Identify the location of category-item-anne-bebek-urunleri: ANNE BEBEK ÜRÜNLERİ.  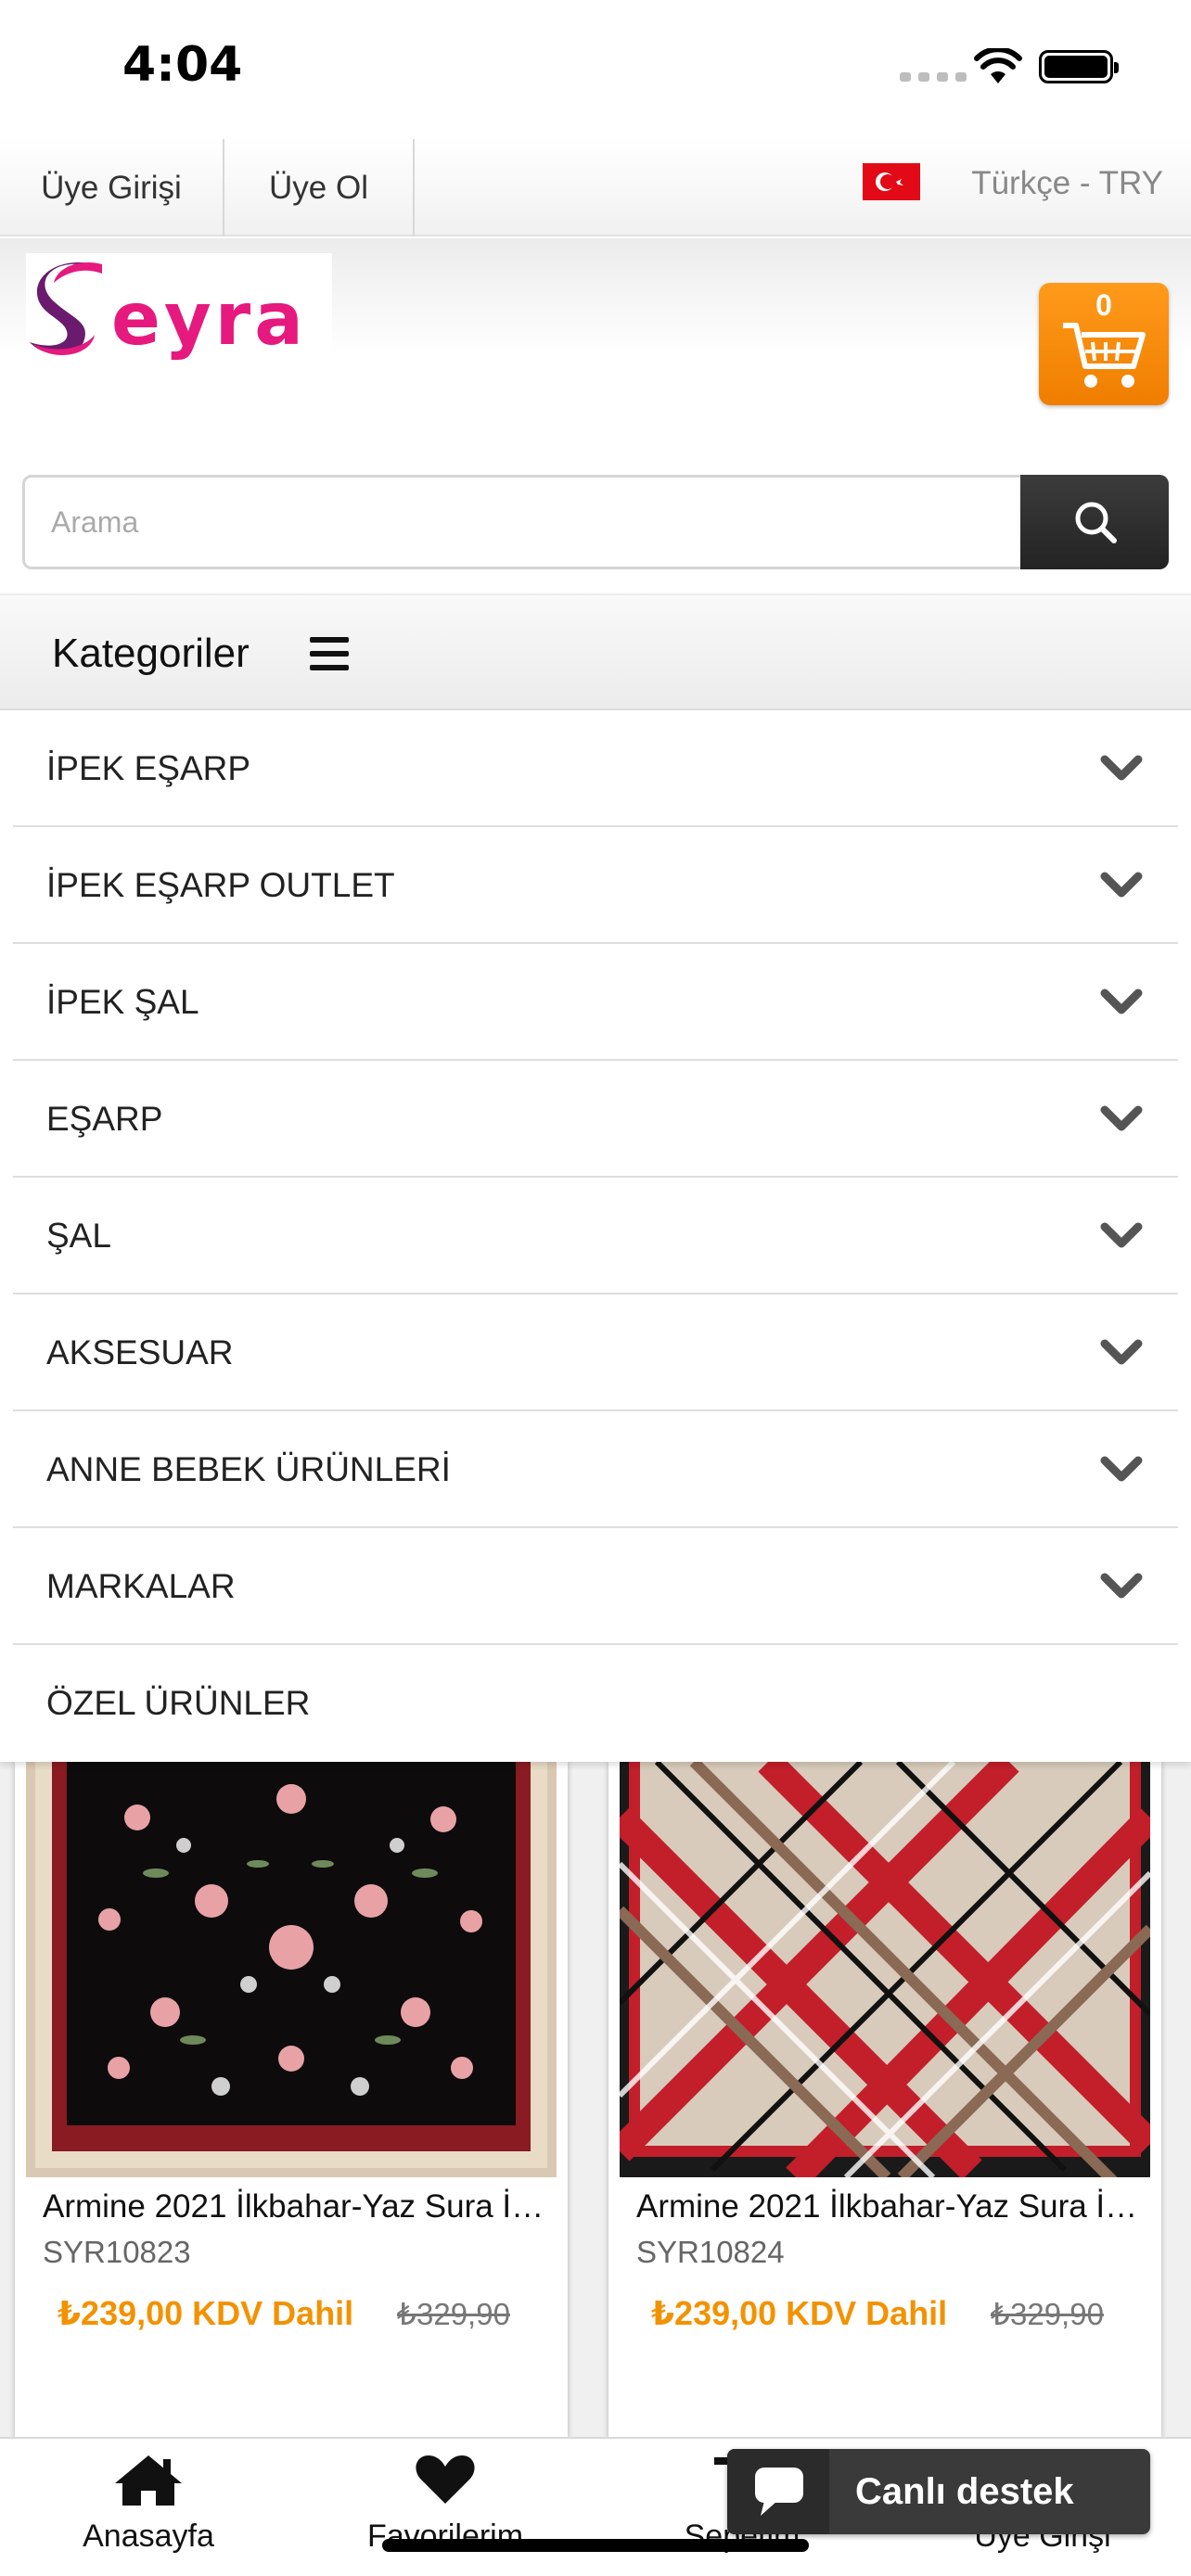
(595, 1470).